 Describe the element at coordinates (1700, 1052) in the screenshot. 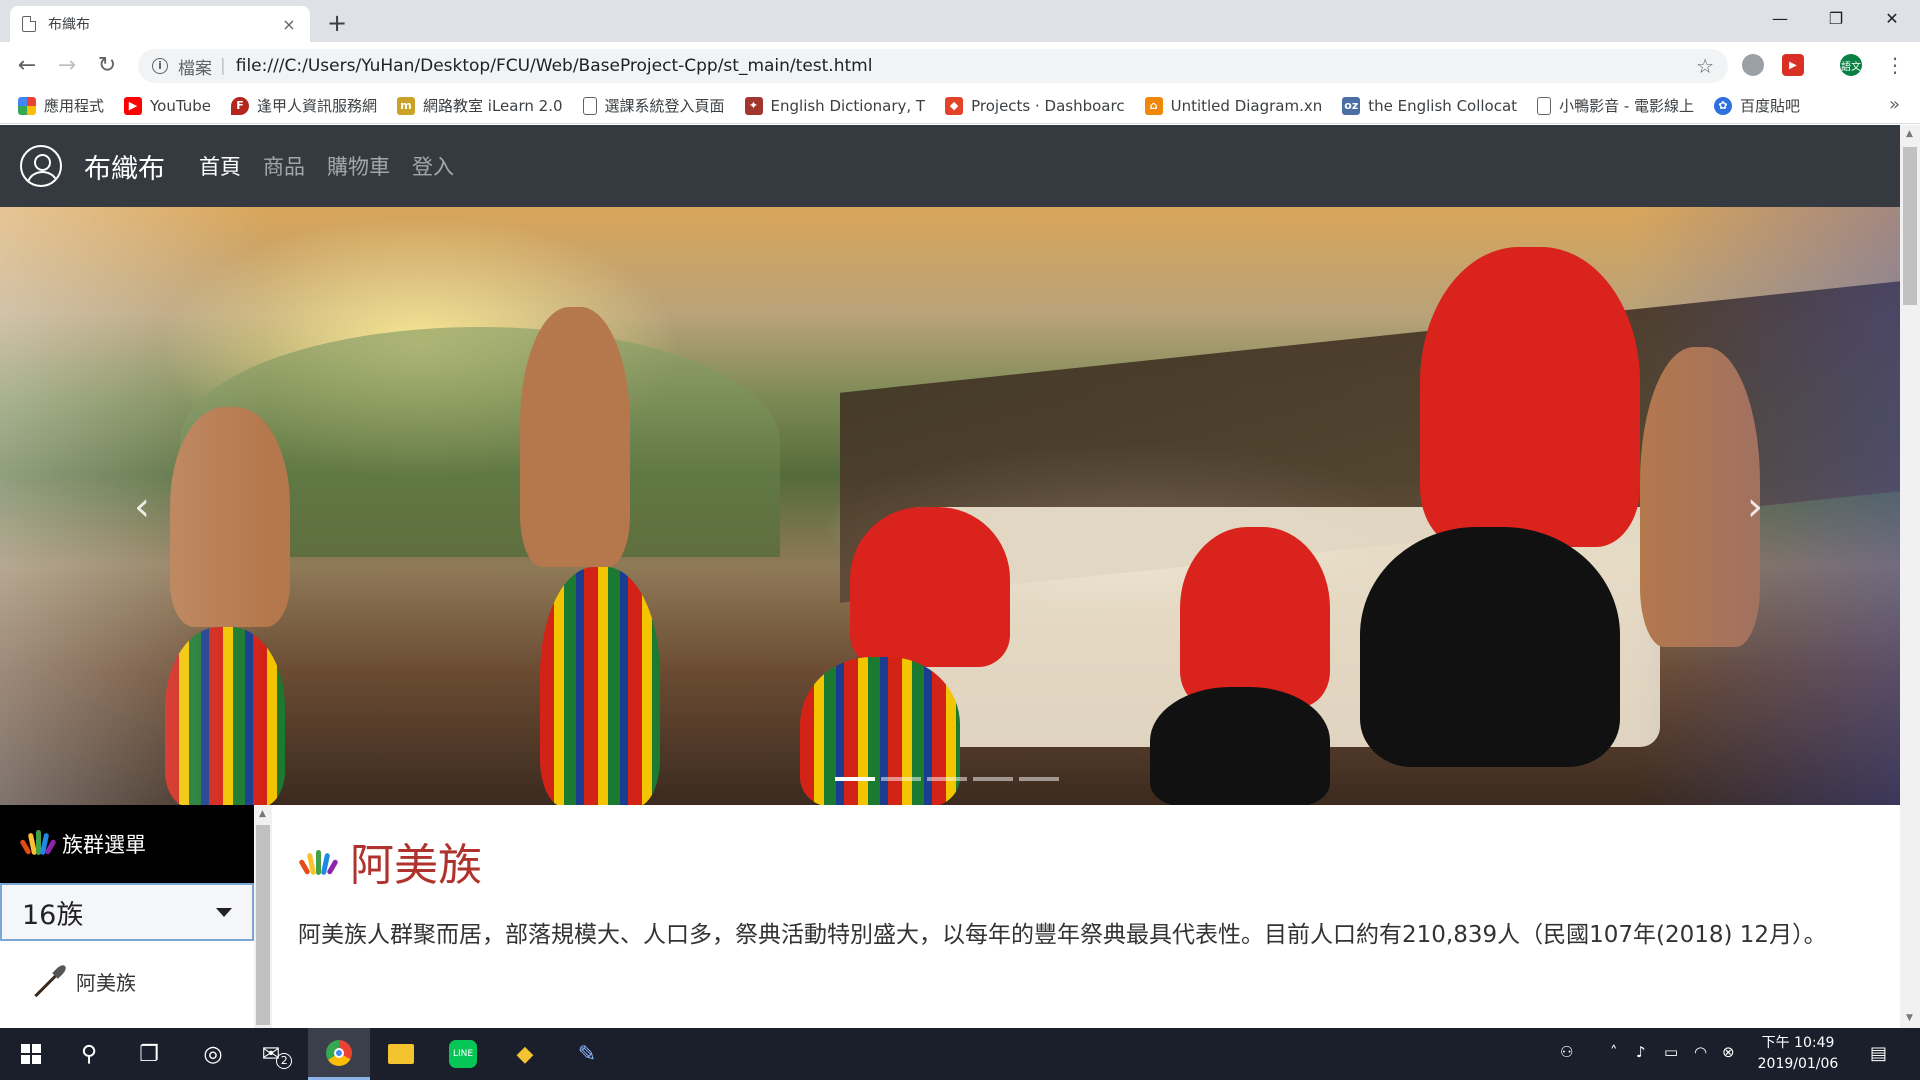

I see `wifi-icon: ◠` at that location.